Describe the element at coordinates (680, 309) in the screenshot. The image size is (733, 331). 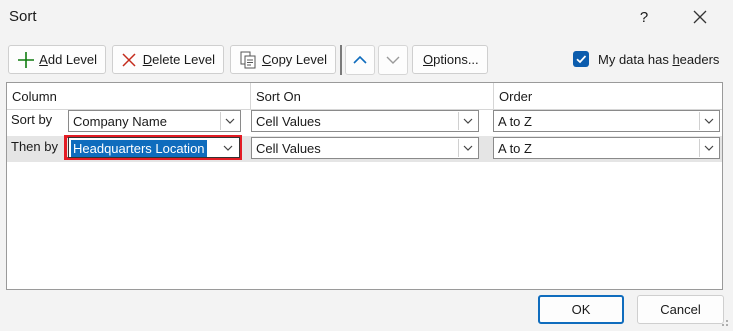
I see `cancel-button: Cancel` at that location.